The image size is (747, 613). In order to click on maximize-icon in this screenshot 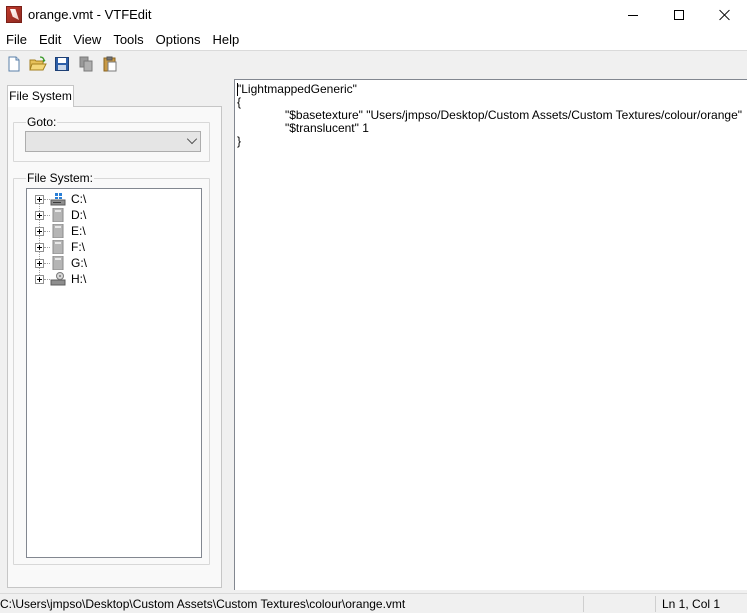, I will do `click(679, 15)`.